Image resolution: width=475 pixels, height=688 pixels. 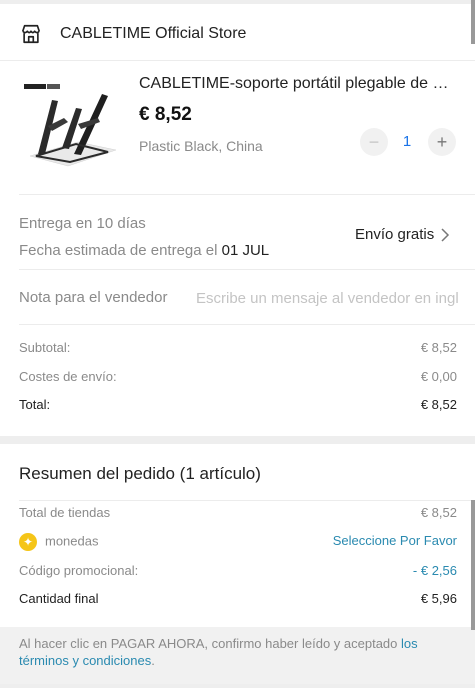 What do you see at coordinates (165, 114) in the screenshot?
I see `product-price: € 8,52` at bounding box center [165, 114].